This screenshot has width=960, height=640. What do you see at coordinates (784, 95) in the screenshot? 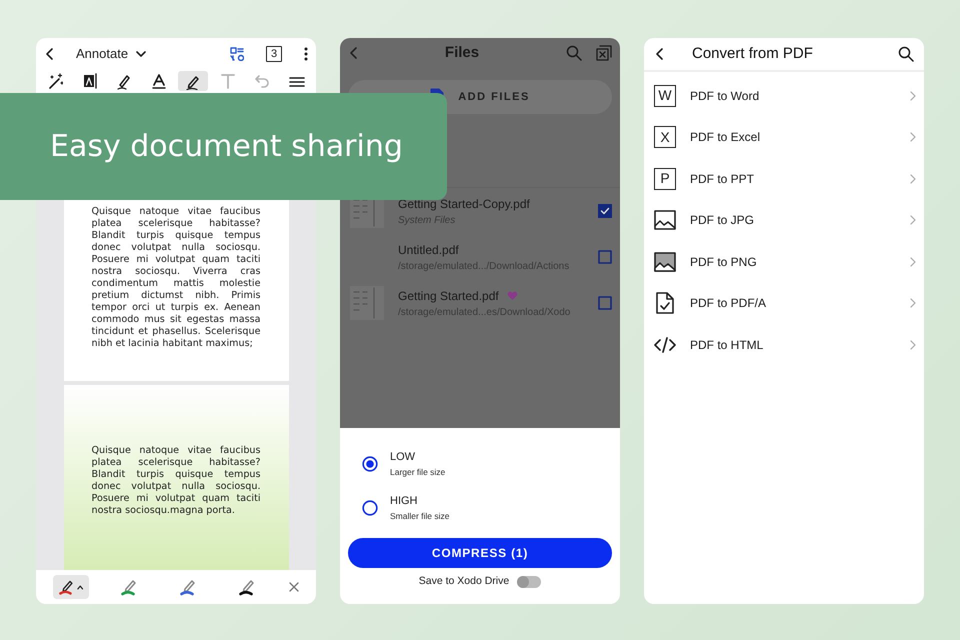
I see `convert-option: W PDF to Word` at bounding box center [784, 95].